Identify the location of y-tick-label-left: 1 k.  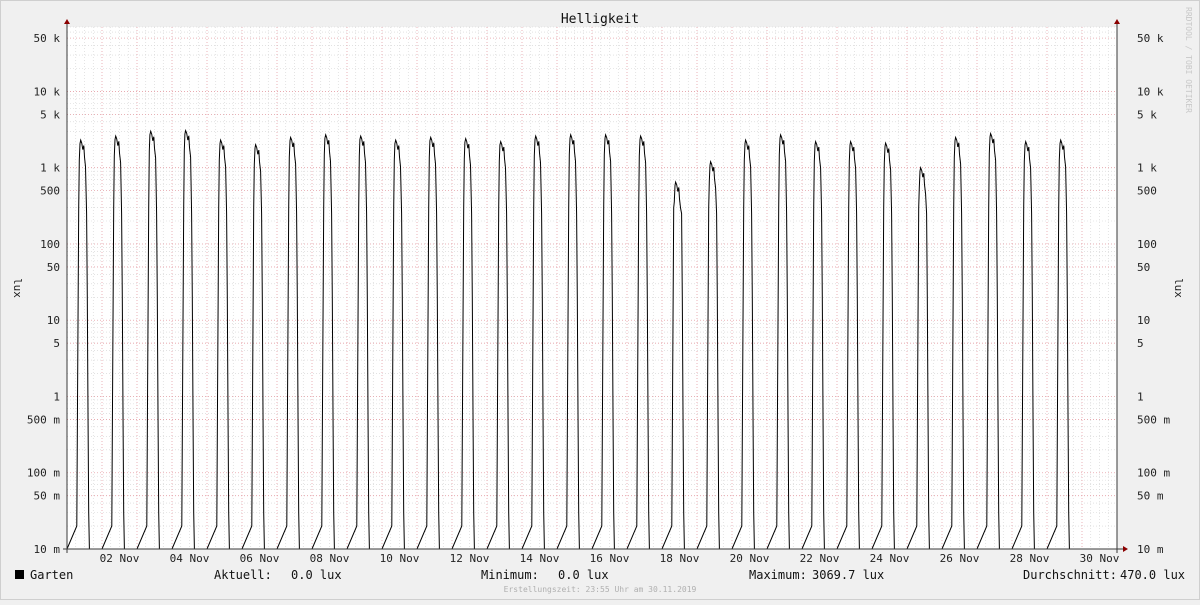
(50, 168).